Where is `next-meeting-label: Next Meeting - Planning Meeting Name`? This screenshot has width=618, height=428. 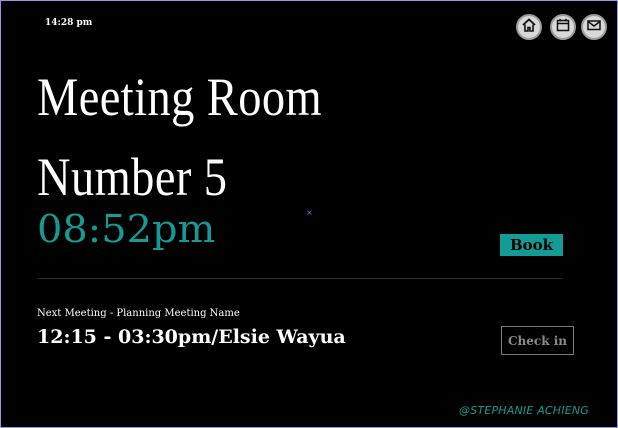
next-meeting-label: Next Meeting - Planning Meeting Name is located at coordinates (138, 313).